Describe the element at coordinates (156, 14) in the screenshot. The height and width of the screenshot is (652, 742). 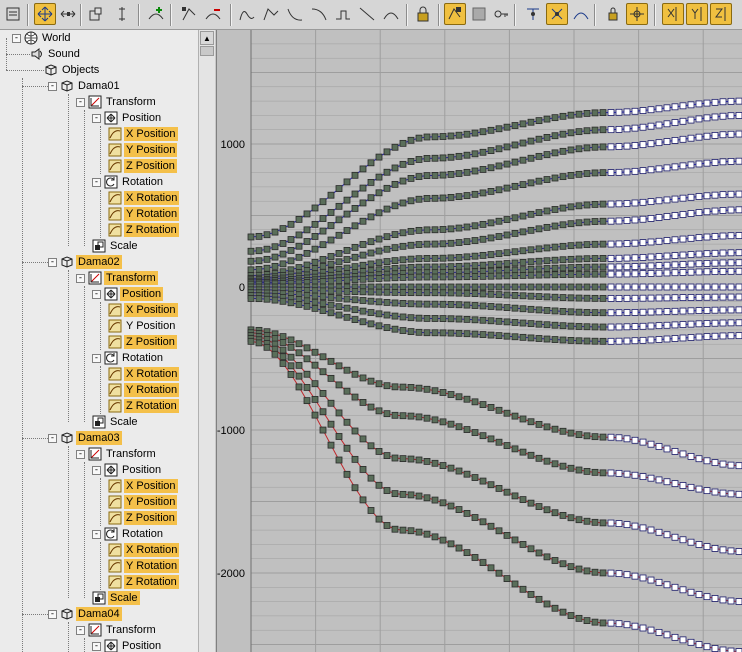
I see `add-keys-button` at that location.